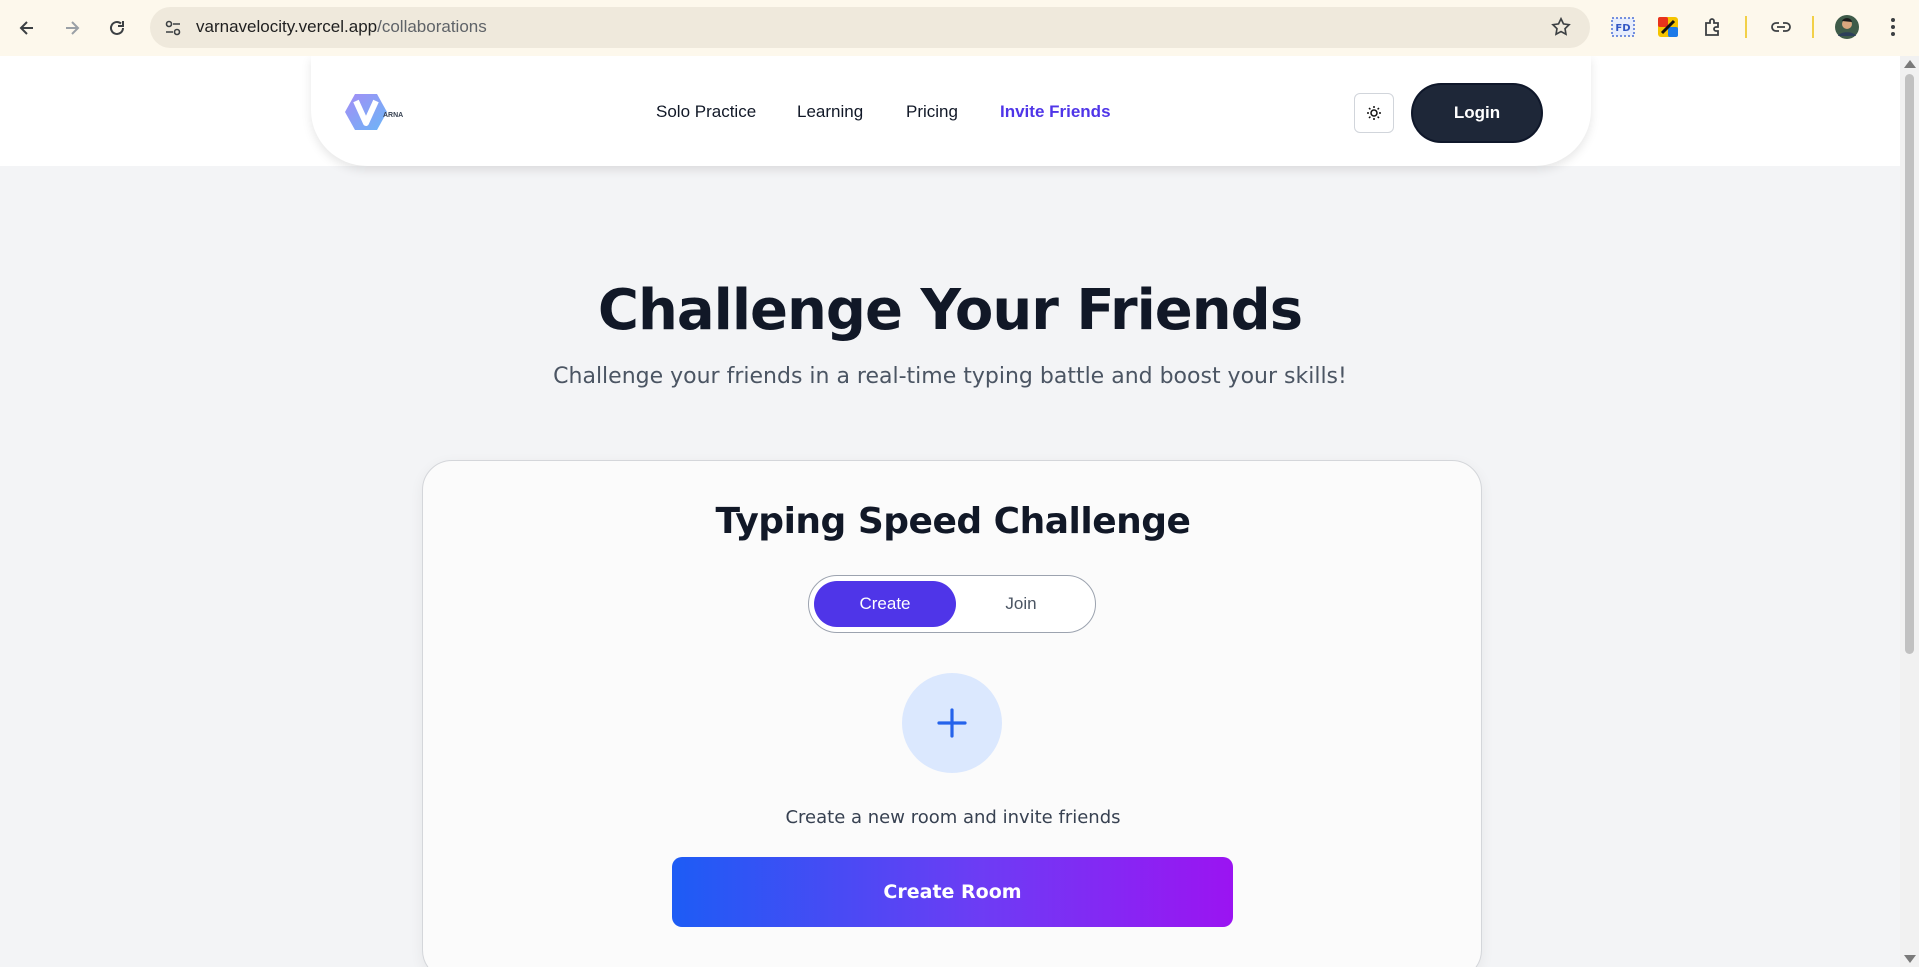  I want to click on extension-color-picker-icon, so click(1668, 27).